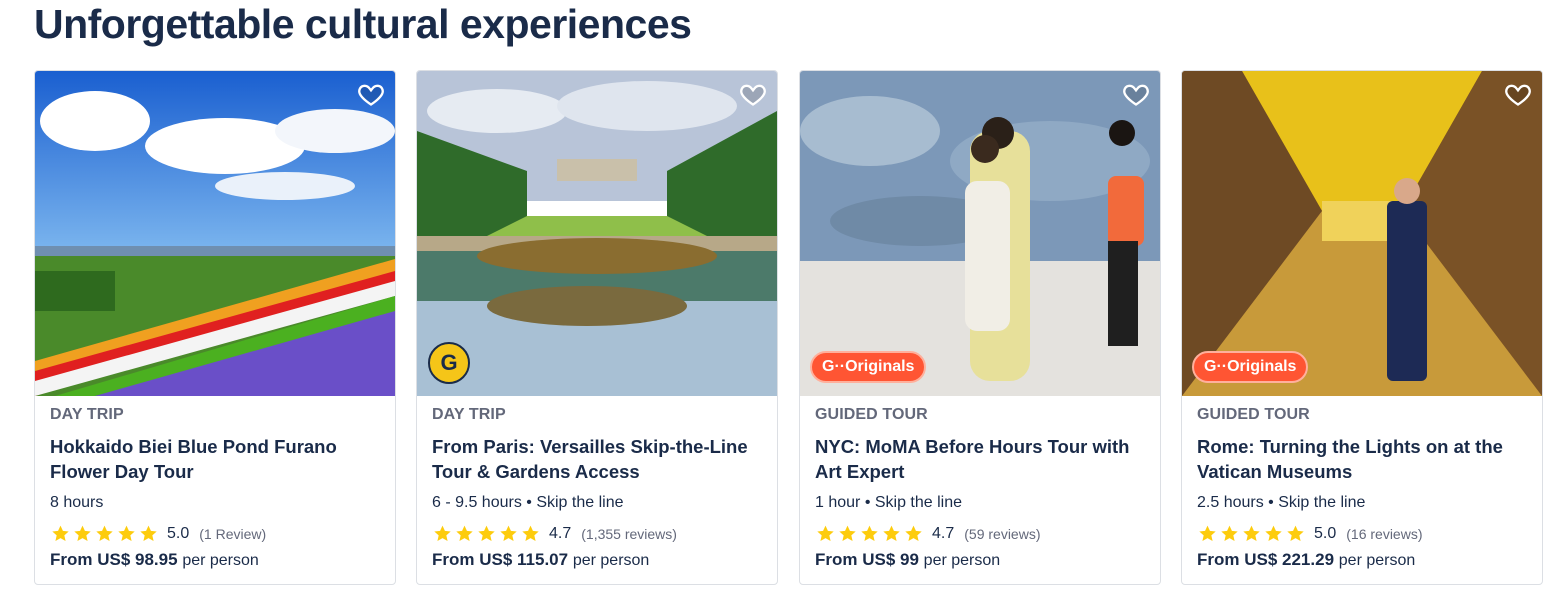 This screenshot has height=594, width=1562. I want to click on card-meta: 6 - 9.5 hours • Skip the line, so click(528, 502).